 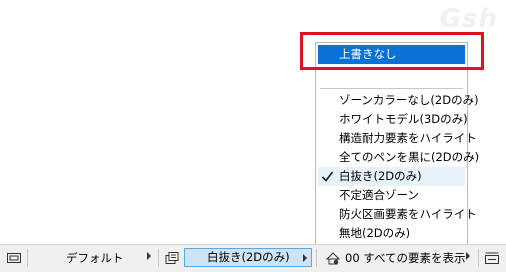 I want to click on pen-set-selector: デフォルト, so click(x=91, y=258).